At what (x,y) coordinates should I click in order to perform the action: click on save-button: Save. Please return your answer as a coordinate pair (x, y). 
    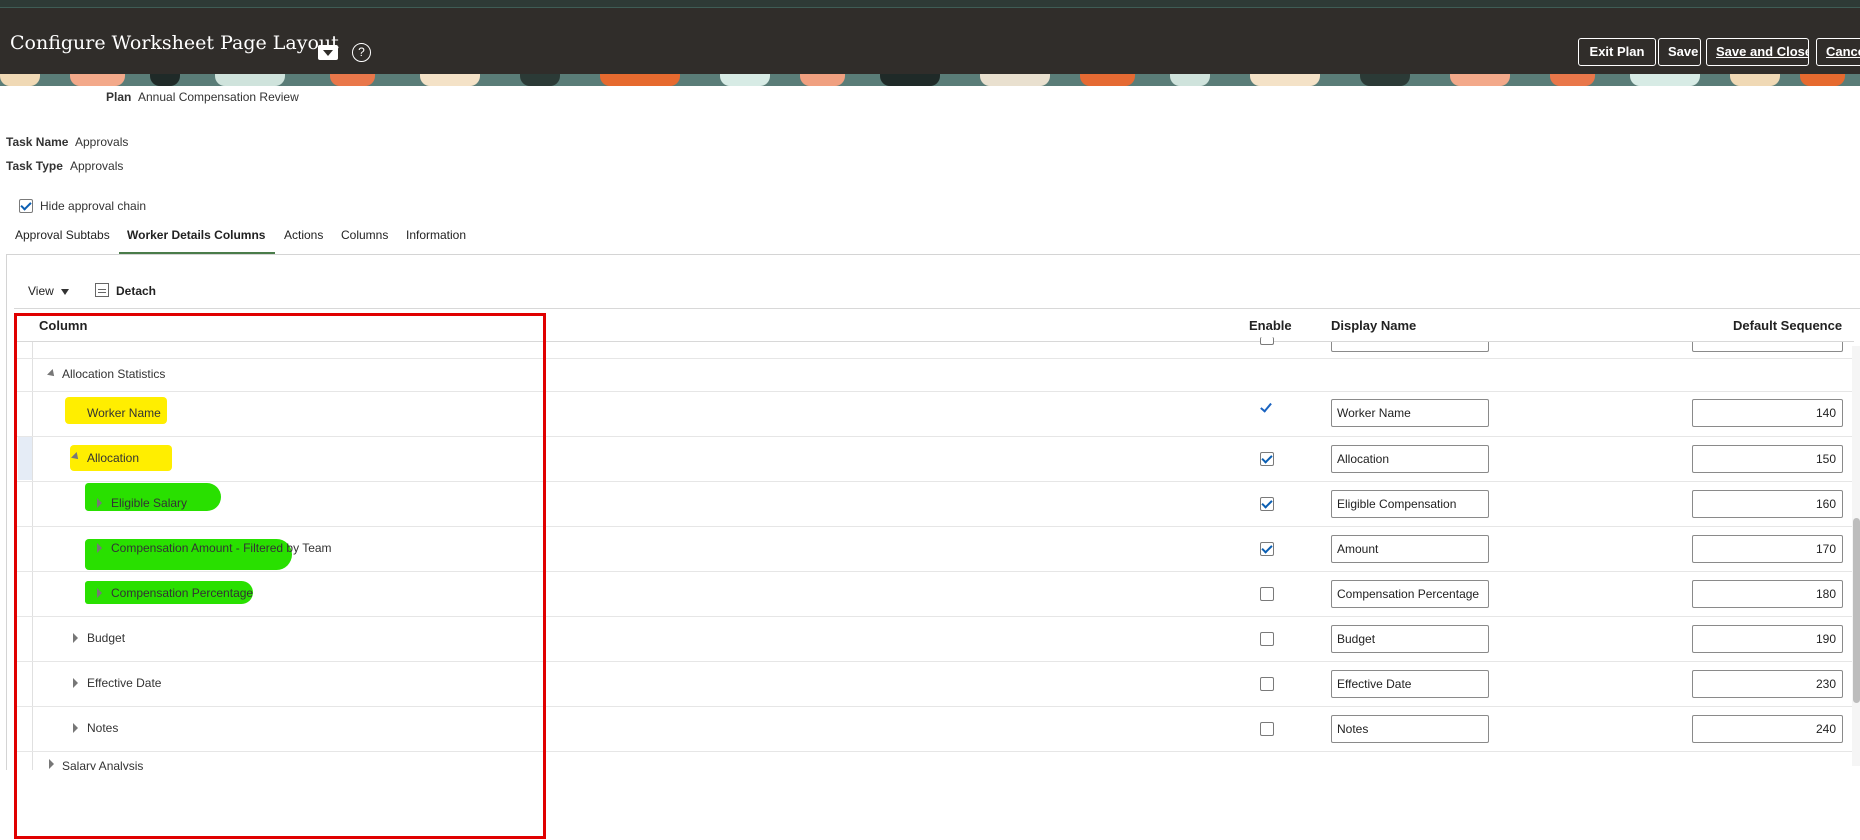
    Looking at the image, I should click on (1679, 52).